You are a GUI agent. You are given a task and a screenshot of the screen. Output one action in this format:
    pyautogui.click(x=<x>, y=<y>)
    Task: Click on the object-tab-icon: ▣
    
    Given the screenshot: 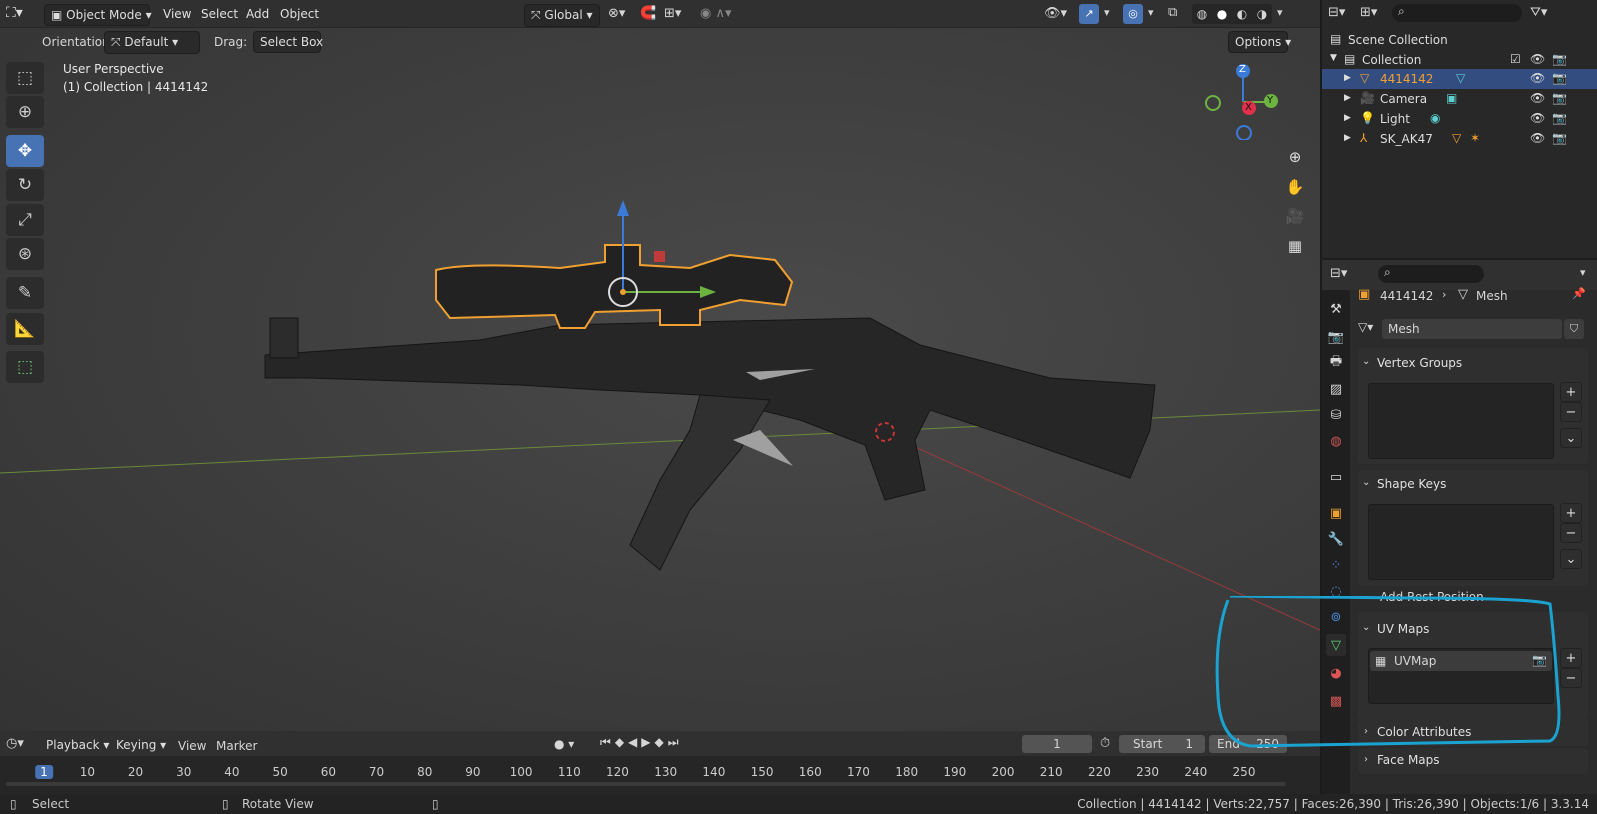 What is the action you would take?
    pyautogui.click(x=1336, y=513)
    